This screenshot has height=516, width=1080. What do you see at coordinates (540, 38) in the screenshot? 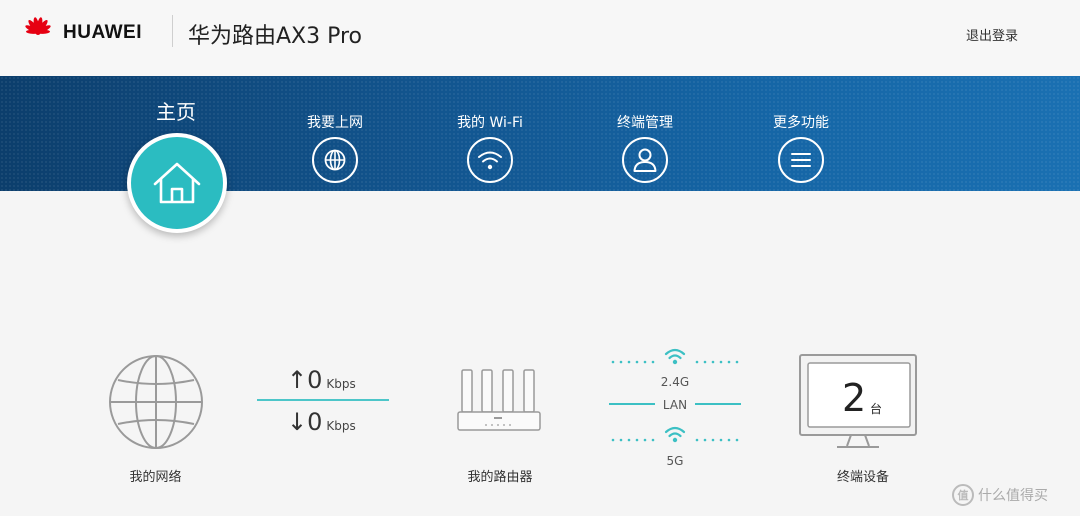
I see `top-header: HUAWEI 华为路由AX3 Pro 退出登录` at bounding box center [540, 38].